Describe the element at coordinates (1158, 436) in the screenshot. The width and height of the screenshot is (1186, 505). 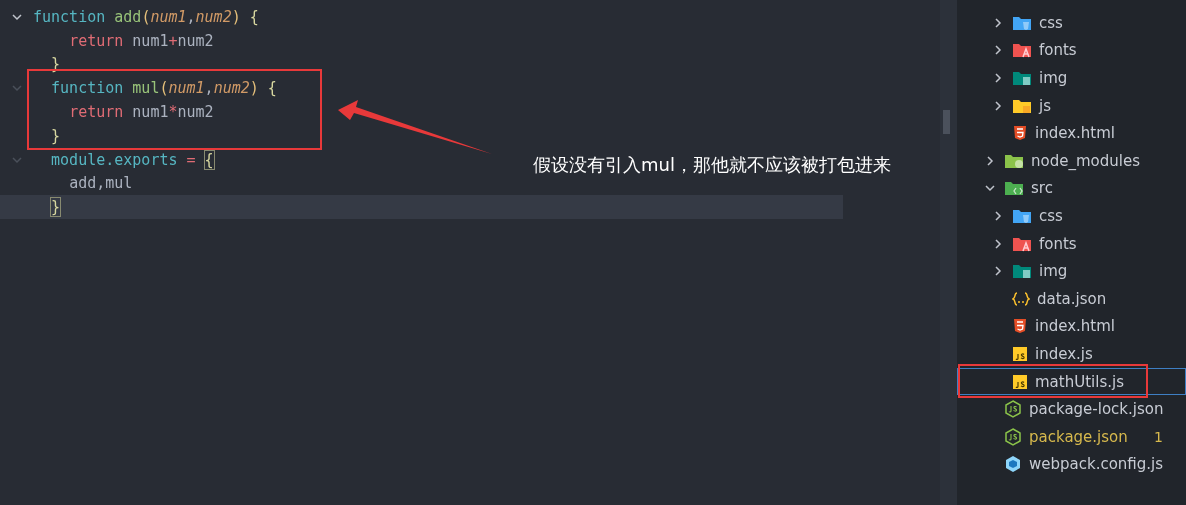
I see `problem-count: 1` at that location.